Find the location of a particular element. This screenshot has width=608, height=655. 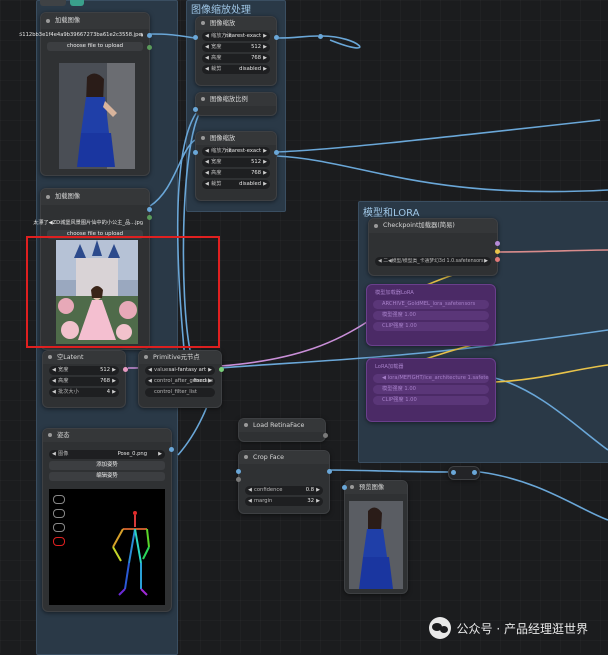

input-port is located at coordinates (453, 472).